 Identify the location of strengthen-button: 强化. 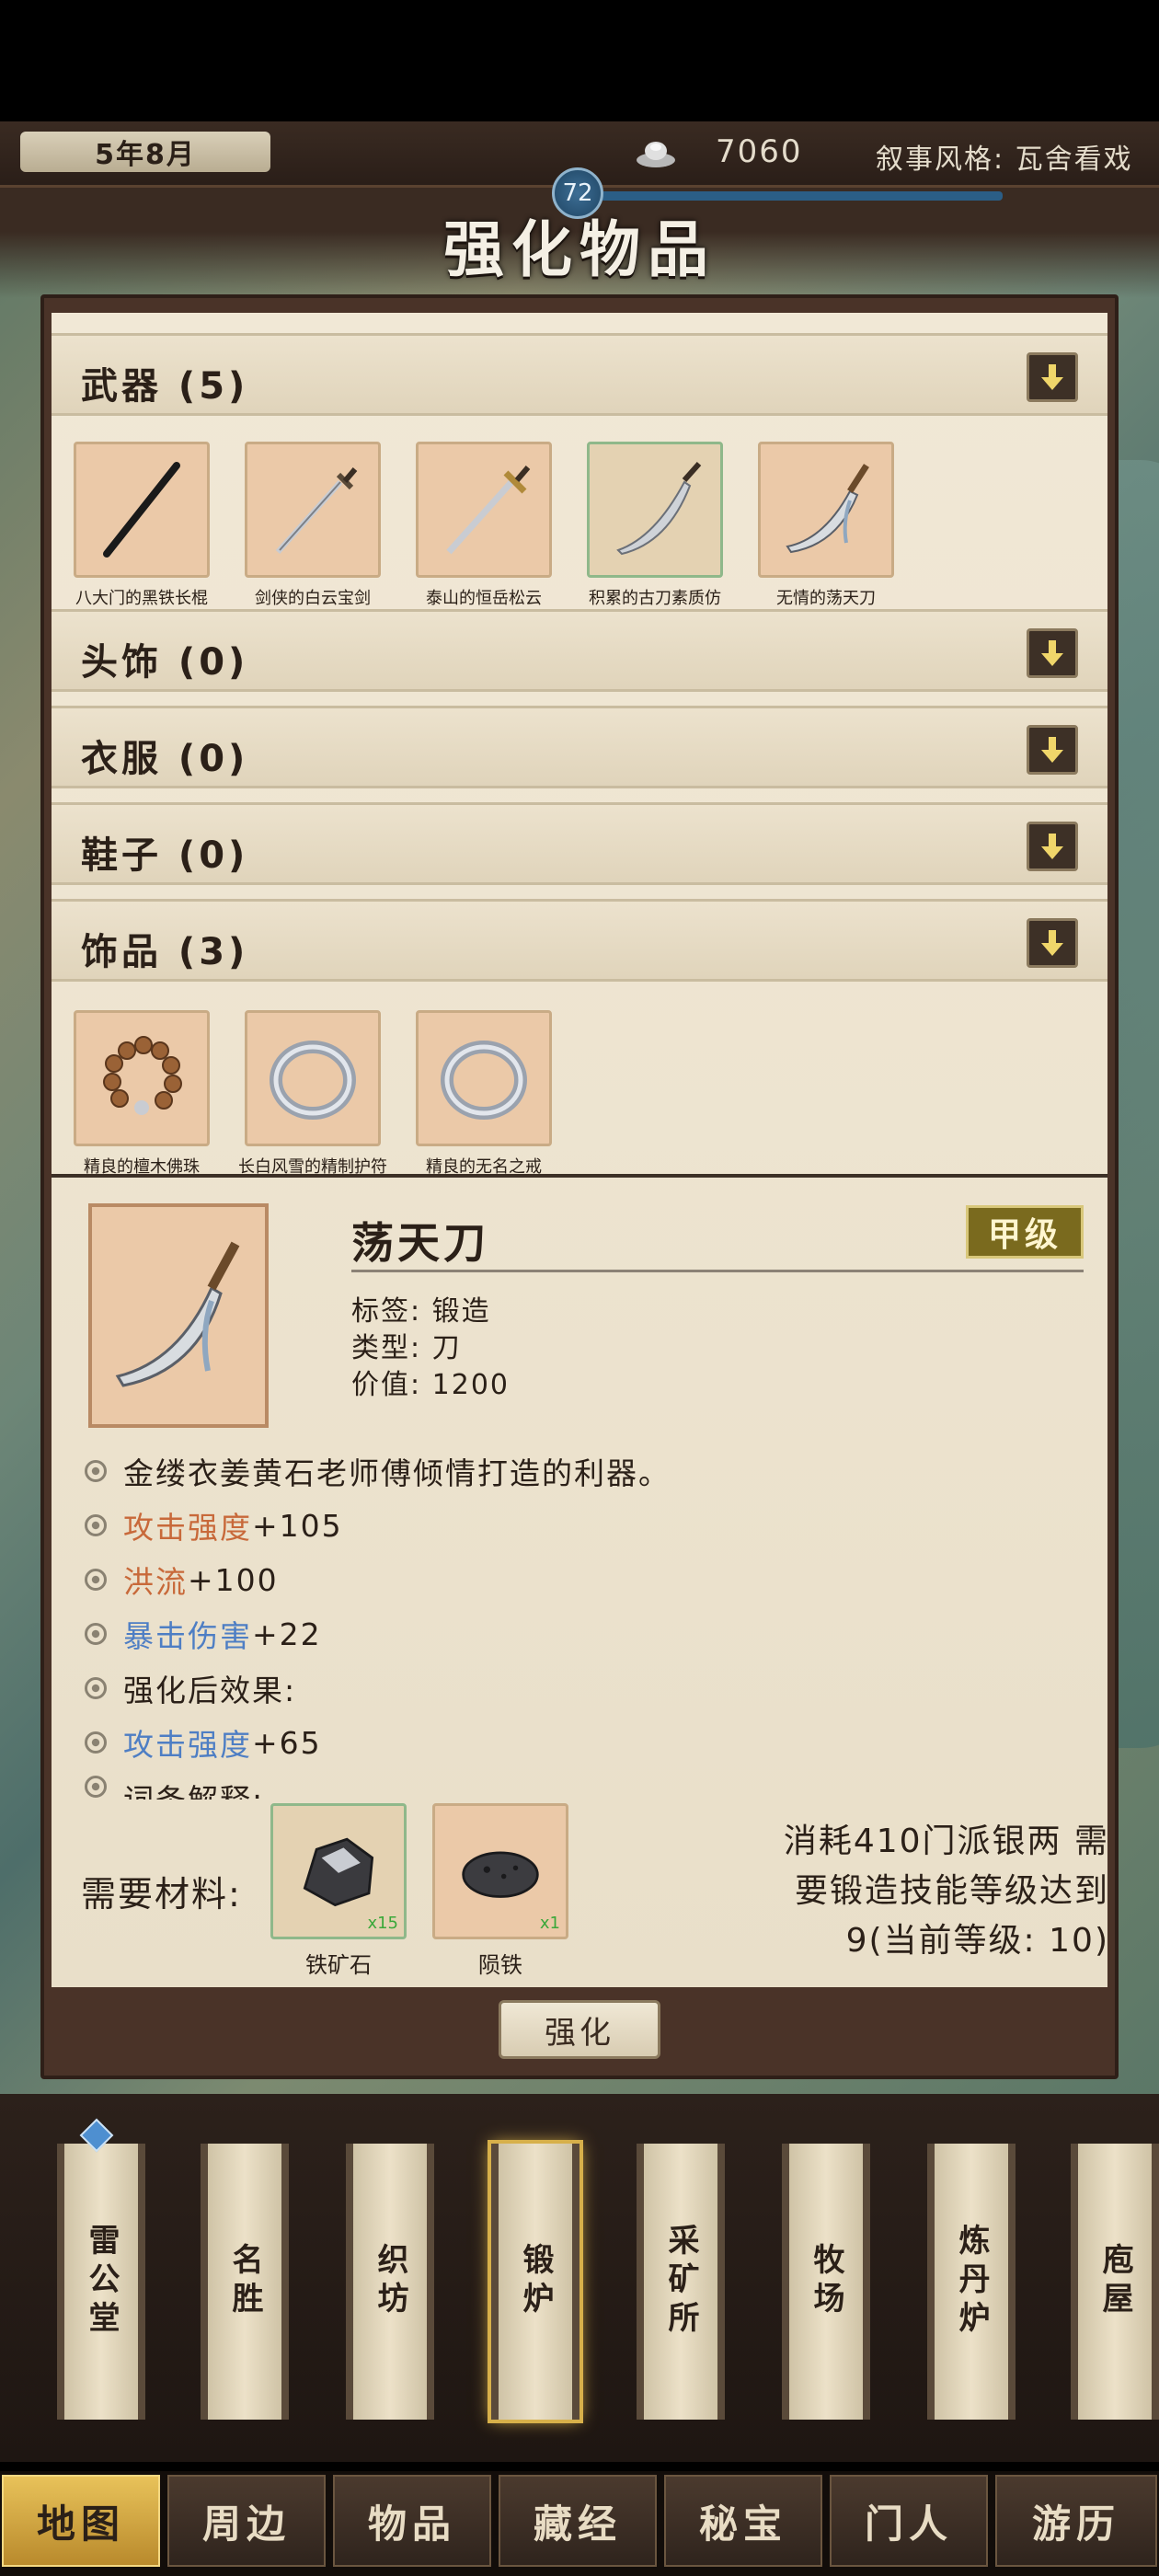
(579, 2029).